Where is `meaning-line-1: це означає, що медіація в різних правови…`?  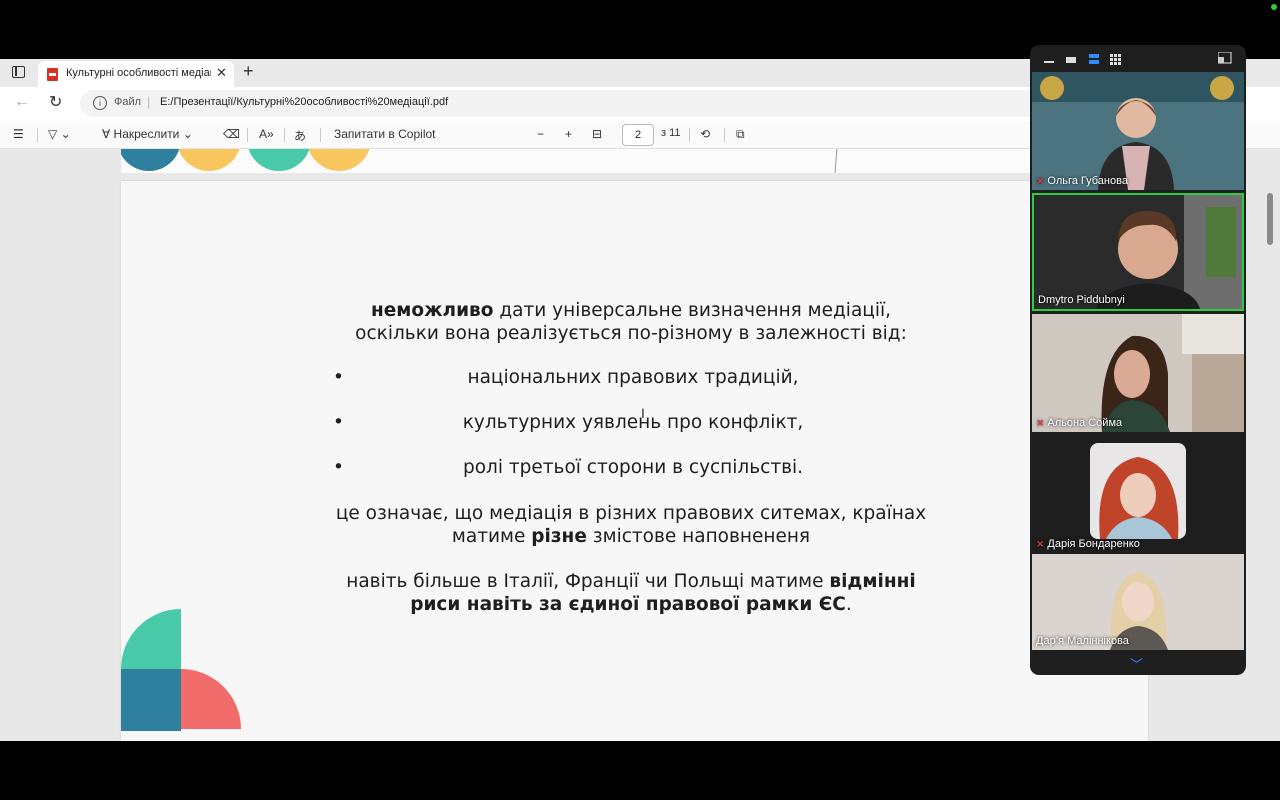
meaning-line-1: це означає, що медіація в різних правови… is located at coordinates (631, 513).